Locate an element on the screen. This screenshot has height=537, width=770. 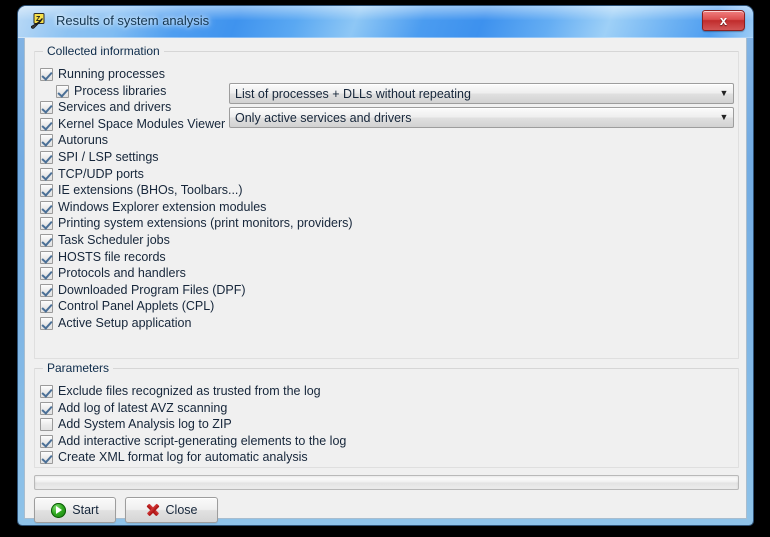
collected-item-row: Windows Explorer extension modules is located at coordinates (153, 207).